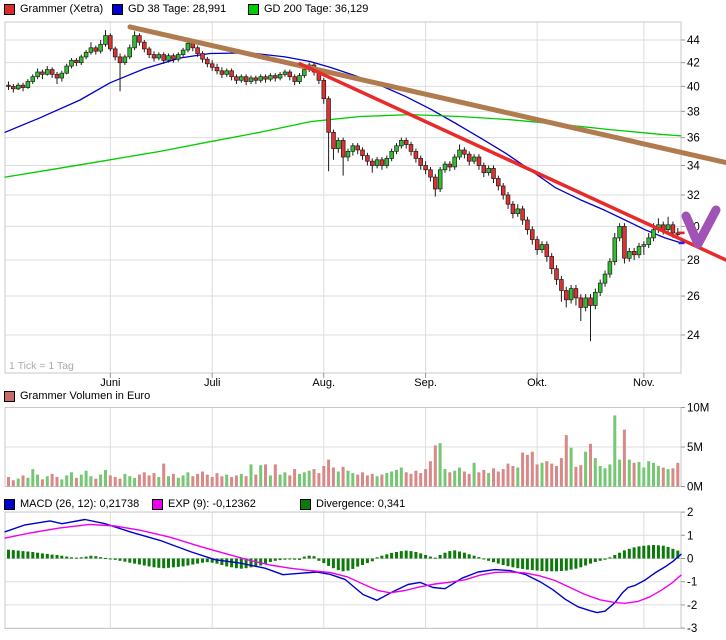 This screenshot has width=726, height=640. I want to click on svg-text: Juli, so click(212, 383).